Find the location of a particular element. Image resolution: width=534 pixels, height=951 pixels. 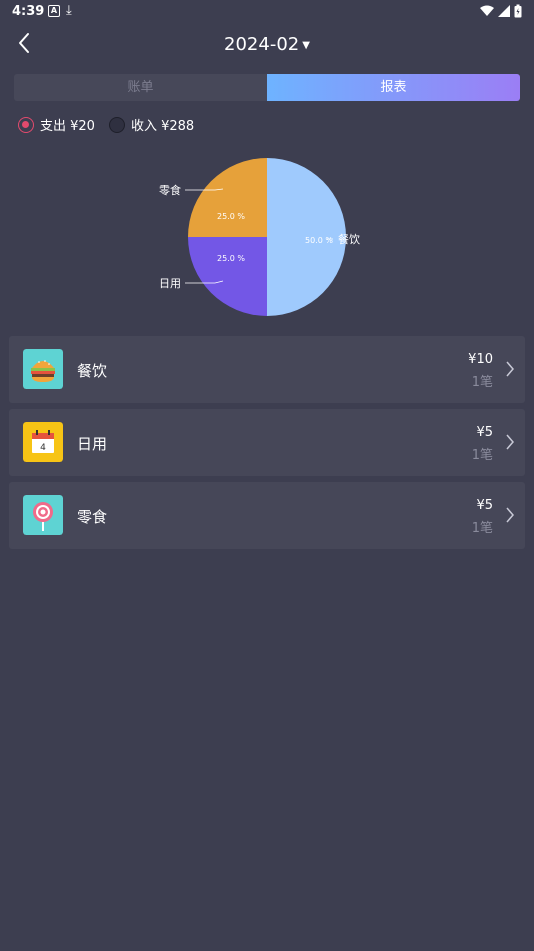

tab-bill: 账单 is located at coordinates (140, 87).